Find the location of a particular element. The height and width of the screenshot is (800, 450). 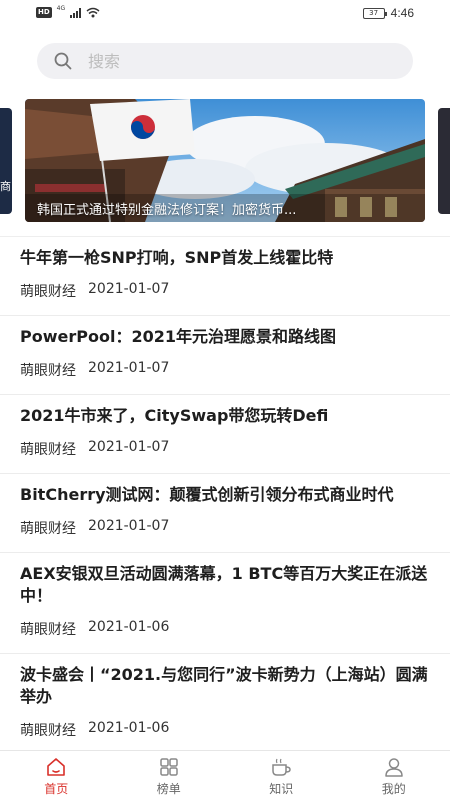

bottom-tab-bar: 首页 榜单 知识 我的 is located at coordinates (225, 775).